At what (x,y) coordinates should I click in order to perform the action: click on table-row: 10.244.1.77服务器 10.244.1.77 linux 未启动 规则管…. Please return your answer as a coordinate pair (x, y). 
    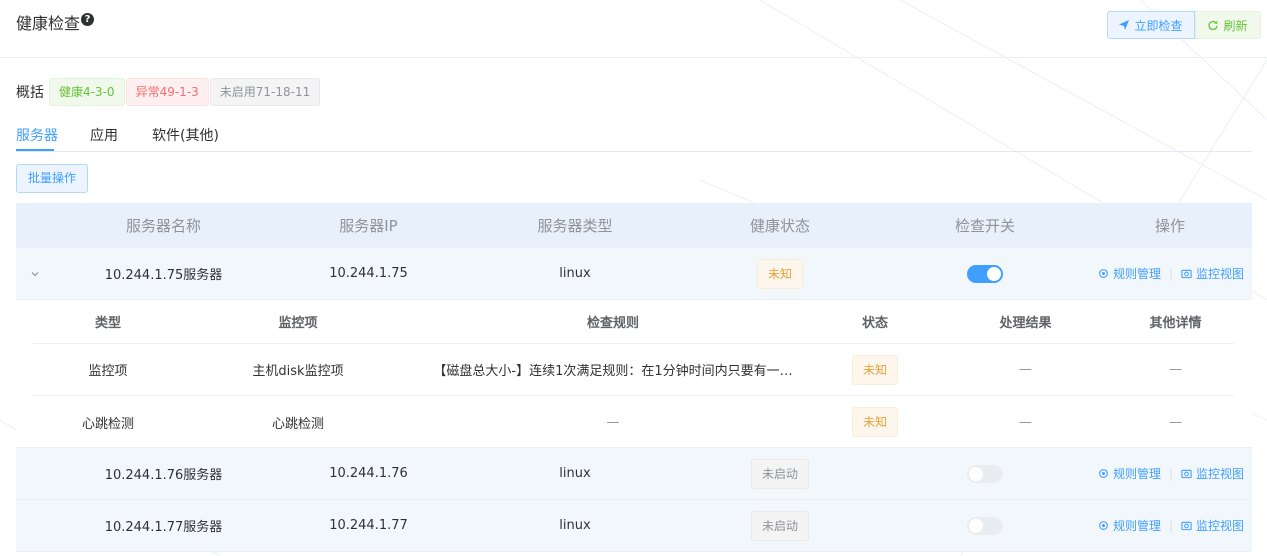
    Looking at the image, I should click on (634, 526).